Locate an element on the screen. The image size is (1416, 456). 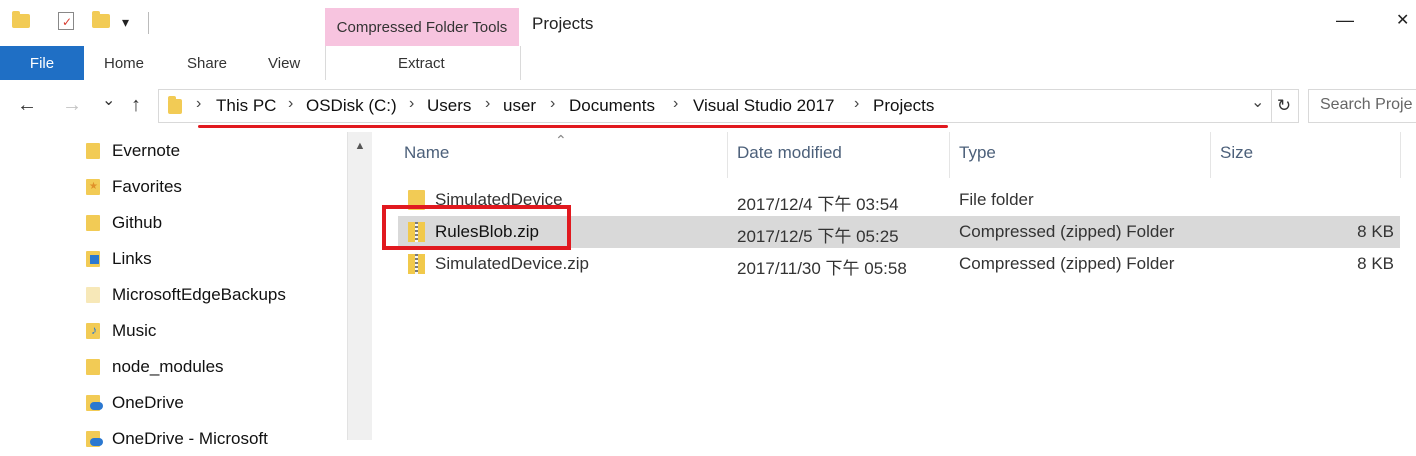
title-bar: ✓ ▾ Compressed Folder Tools Projects — ✕ is located at coordinates (708, 23).